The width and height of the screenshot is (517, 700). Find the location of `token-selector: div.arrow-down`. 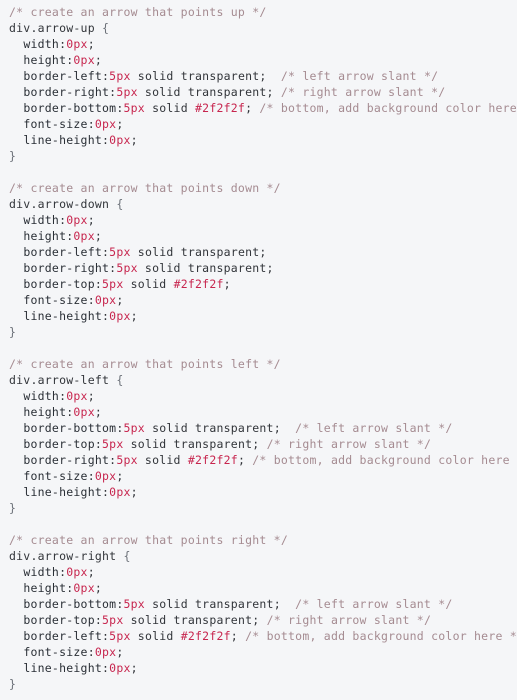

token-selector: div.arrow-down is located at coordinates (63, 204).